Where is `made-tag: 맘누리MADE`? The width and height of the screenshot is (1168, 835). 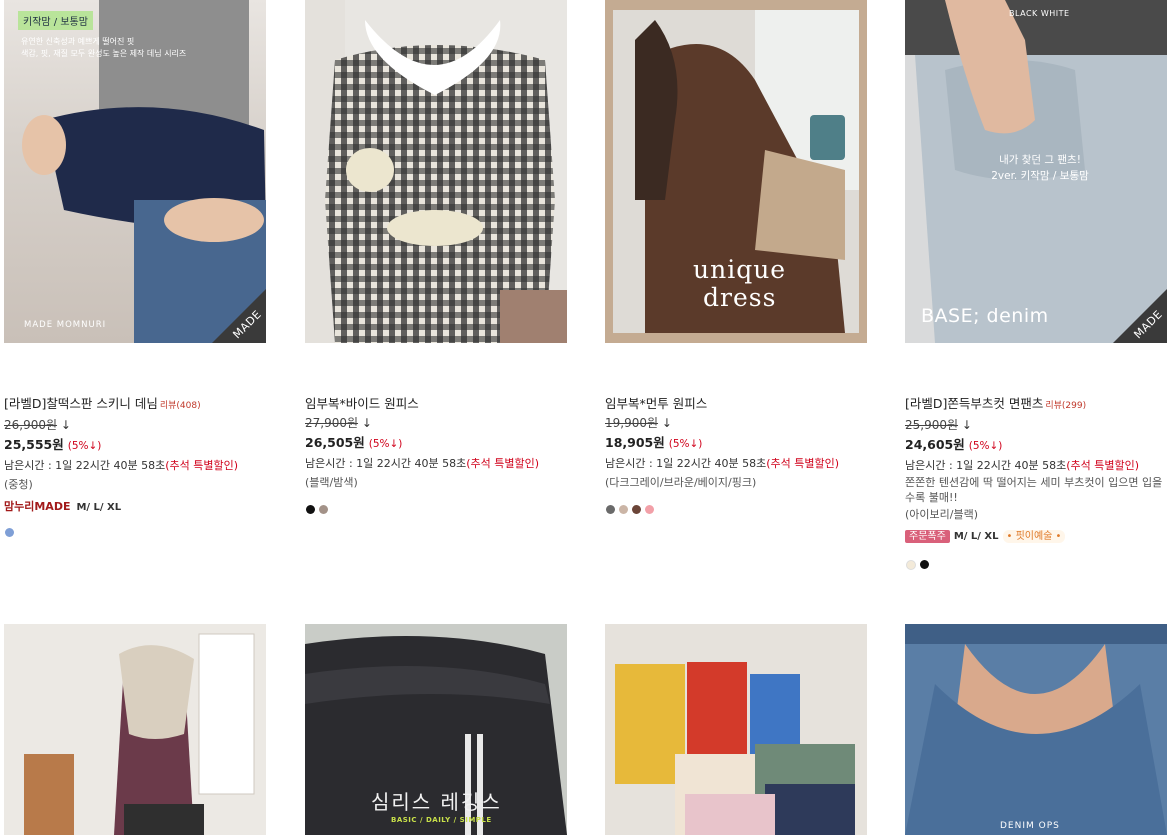 made-tag: 맘누리MADE is located at coordinates (37, 506).